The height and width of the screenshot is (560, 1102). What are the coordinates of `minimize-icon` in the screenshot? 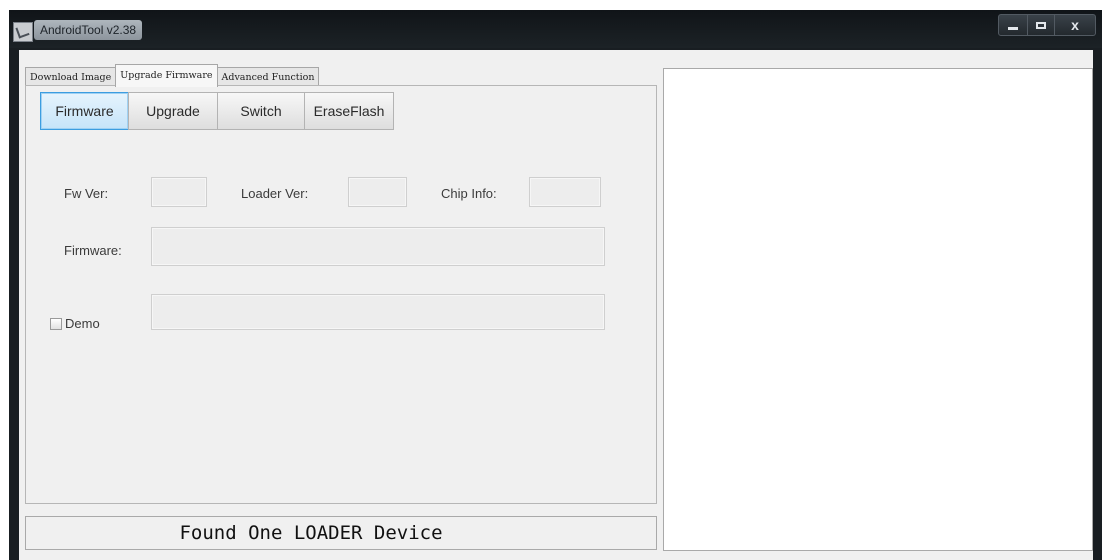 It's located at (1013, 28).